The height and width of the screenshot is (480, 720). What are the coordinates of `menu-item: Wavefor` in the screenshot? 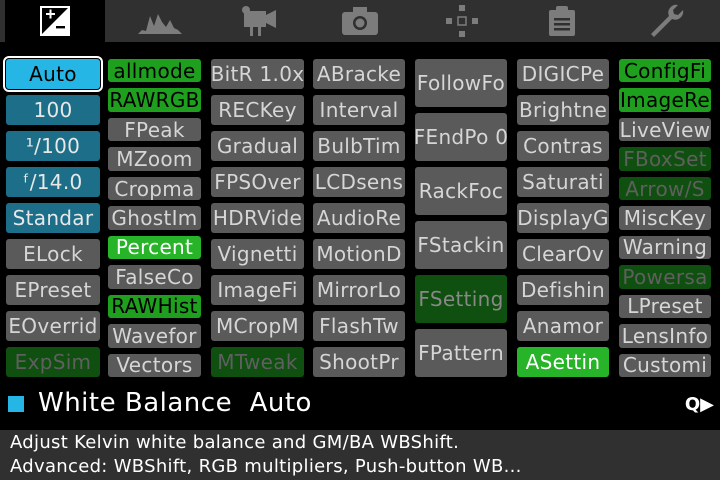 It's located at (154, 336).